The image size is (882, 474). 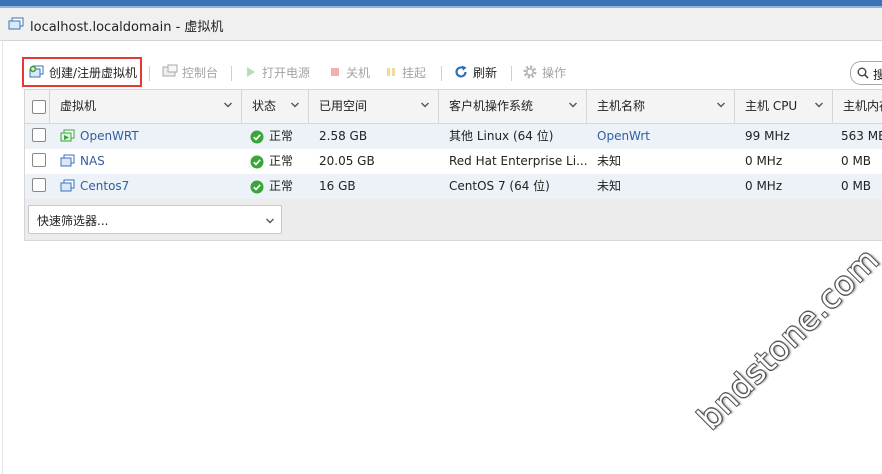 What do you see at coordinates (156, 136) in the screenshot?
I see `vm-name-link: OpenWRT` at bounding box center [156, 136].